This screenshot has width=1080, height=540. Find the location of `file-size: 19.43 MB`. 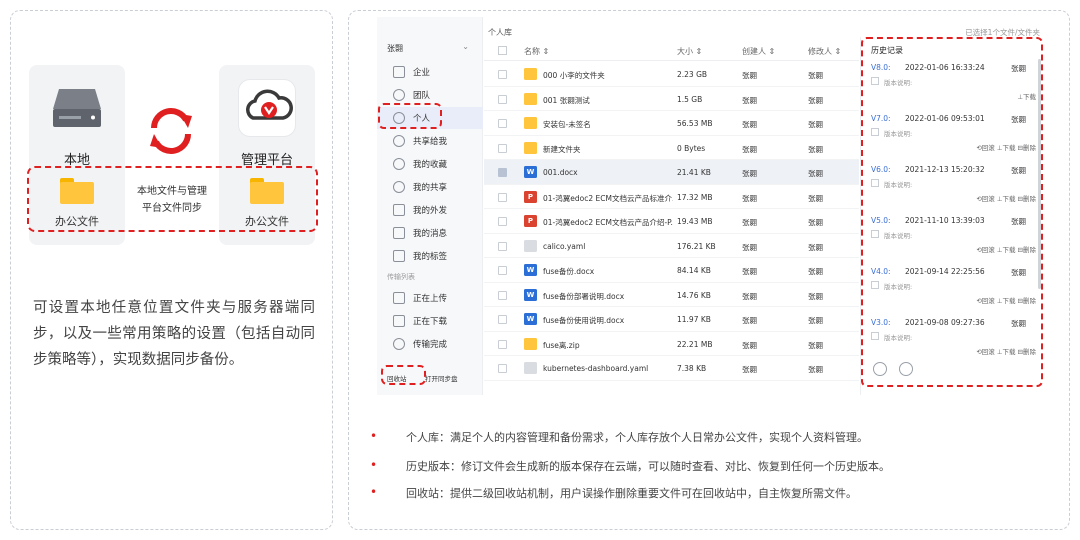

file-size: 19.43 MB is located at coordinates (695, 221).